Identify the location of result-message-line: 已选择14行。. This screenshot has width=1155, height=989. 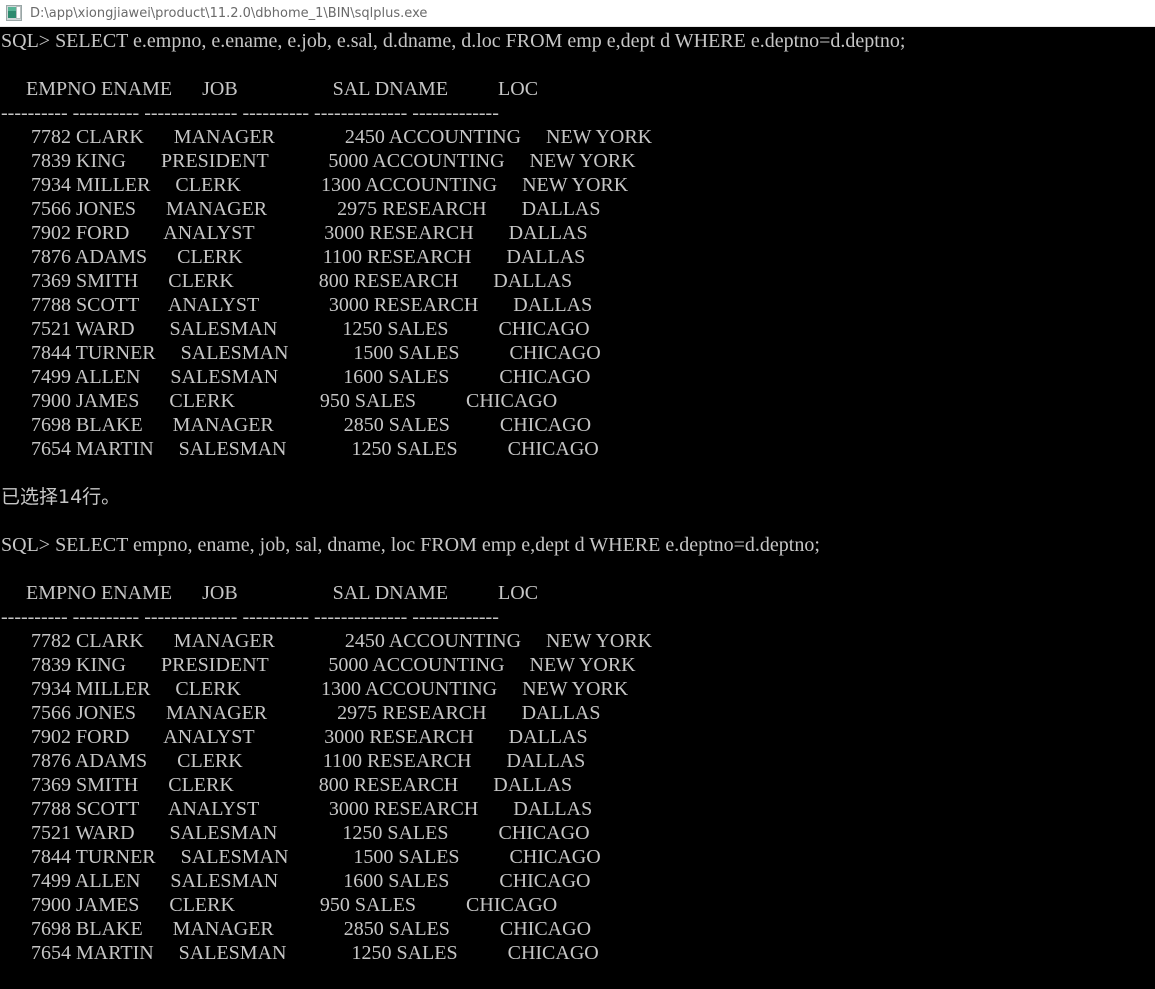
(61, 497).